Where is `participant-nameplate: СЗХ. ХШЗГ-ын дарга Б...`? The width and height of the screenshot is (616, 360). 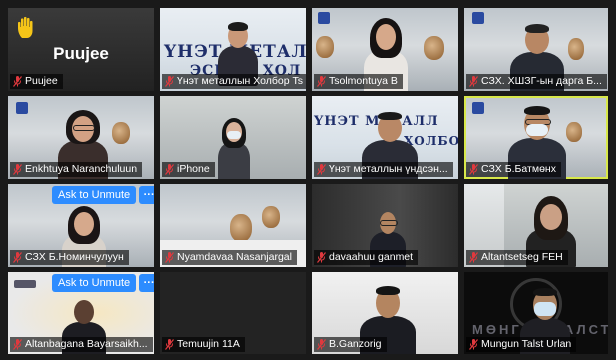 participant-nameplate: СЗХ. ХШЗГ-ын дарга Б... is located at coordinates (536, 81).